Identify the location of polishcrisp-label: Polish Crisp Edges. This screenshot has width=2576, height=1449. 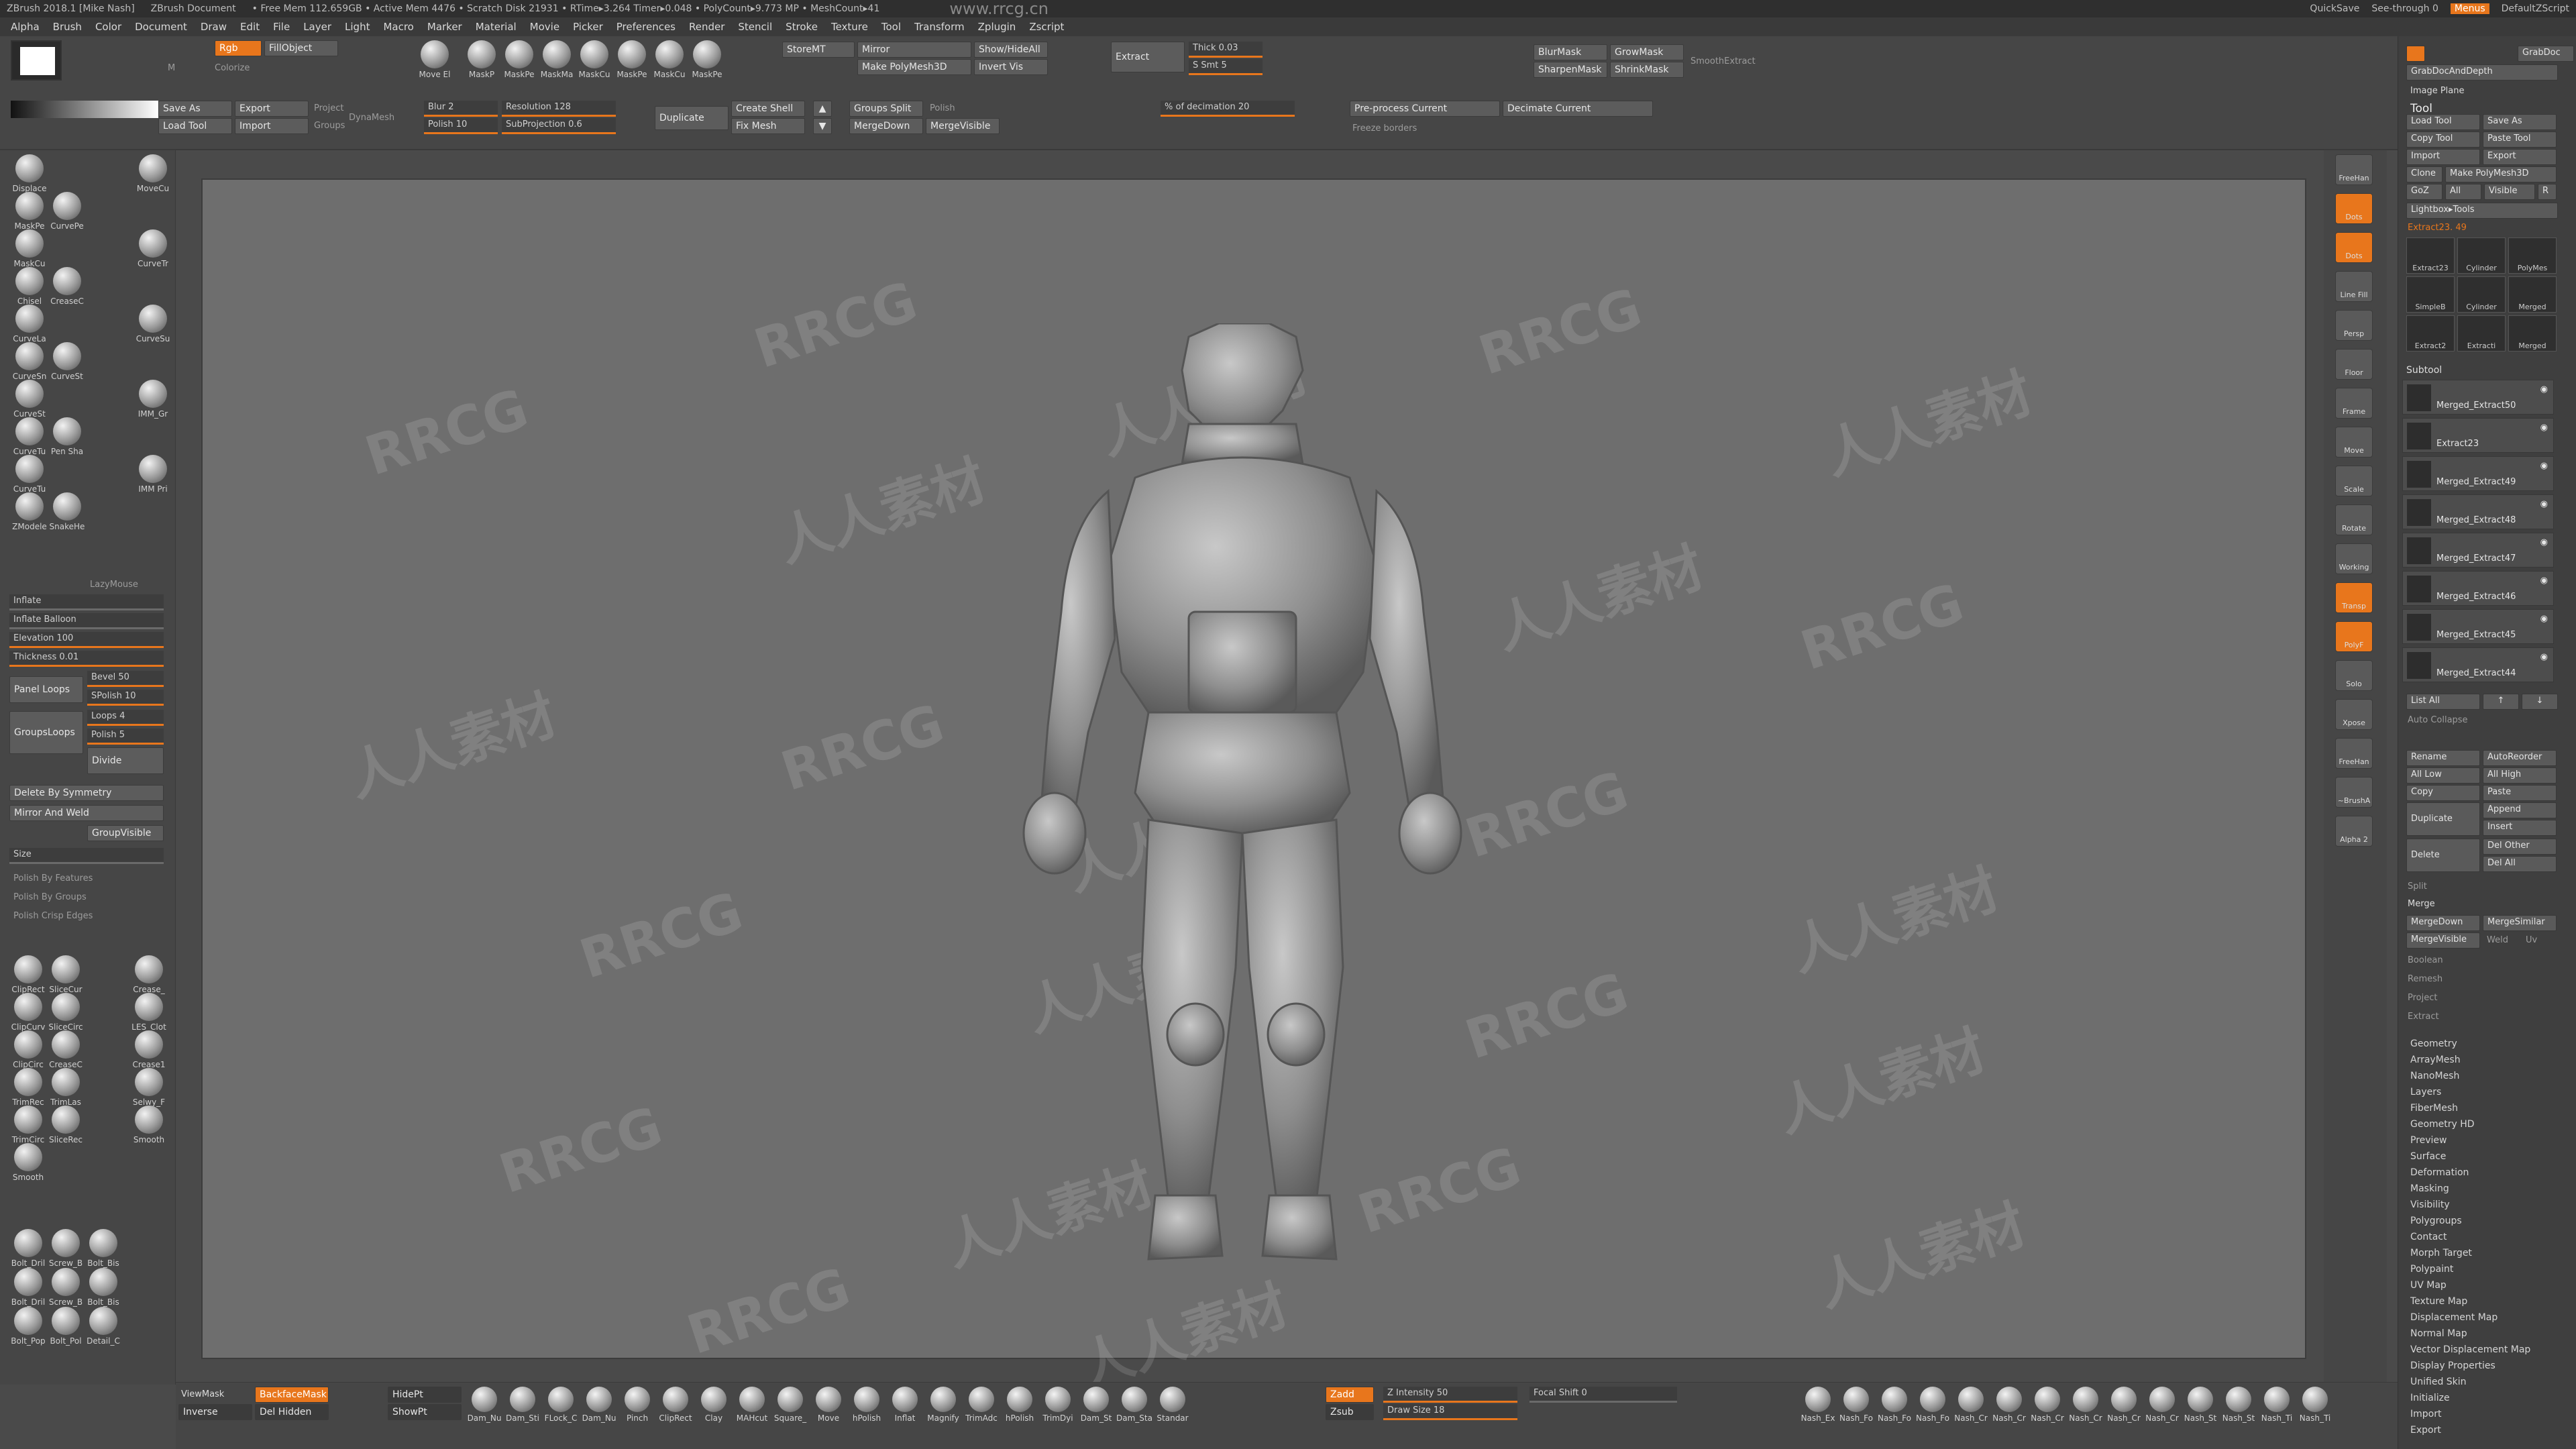
(53, 916).